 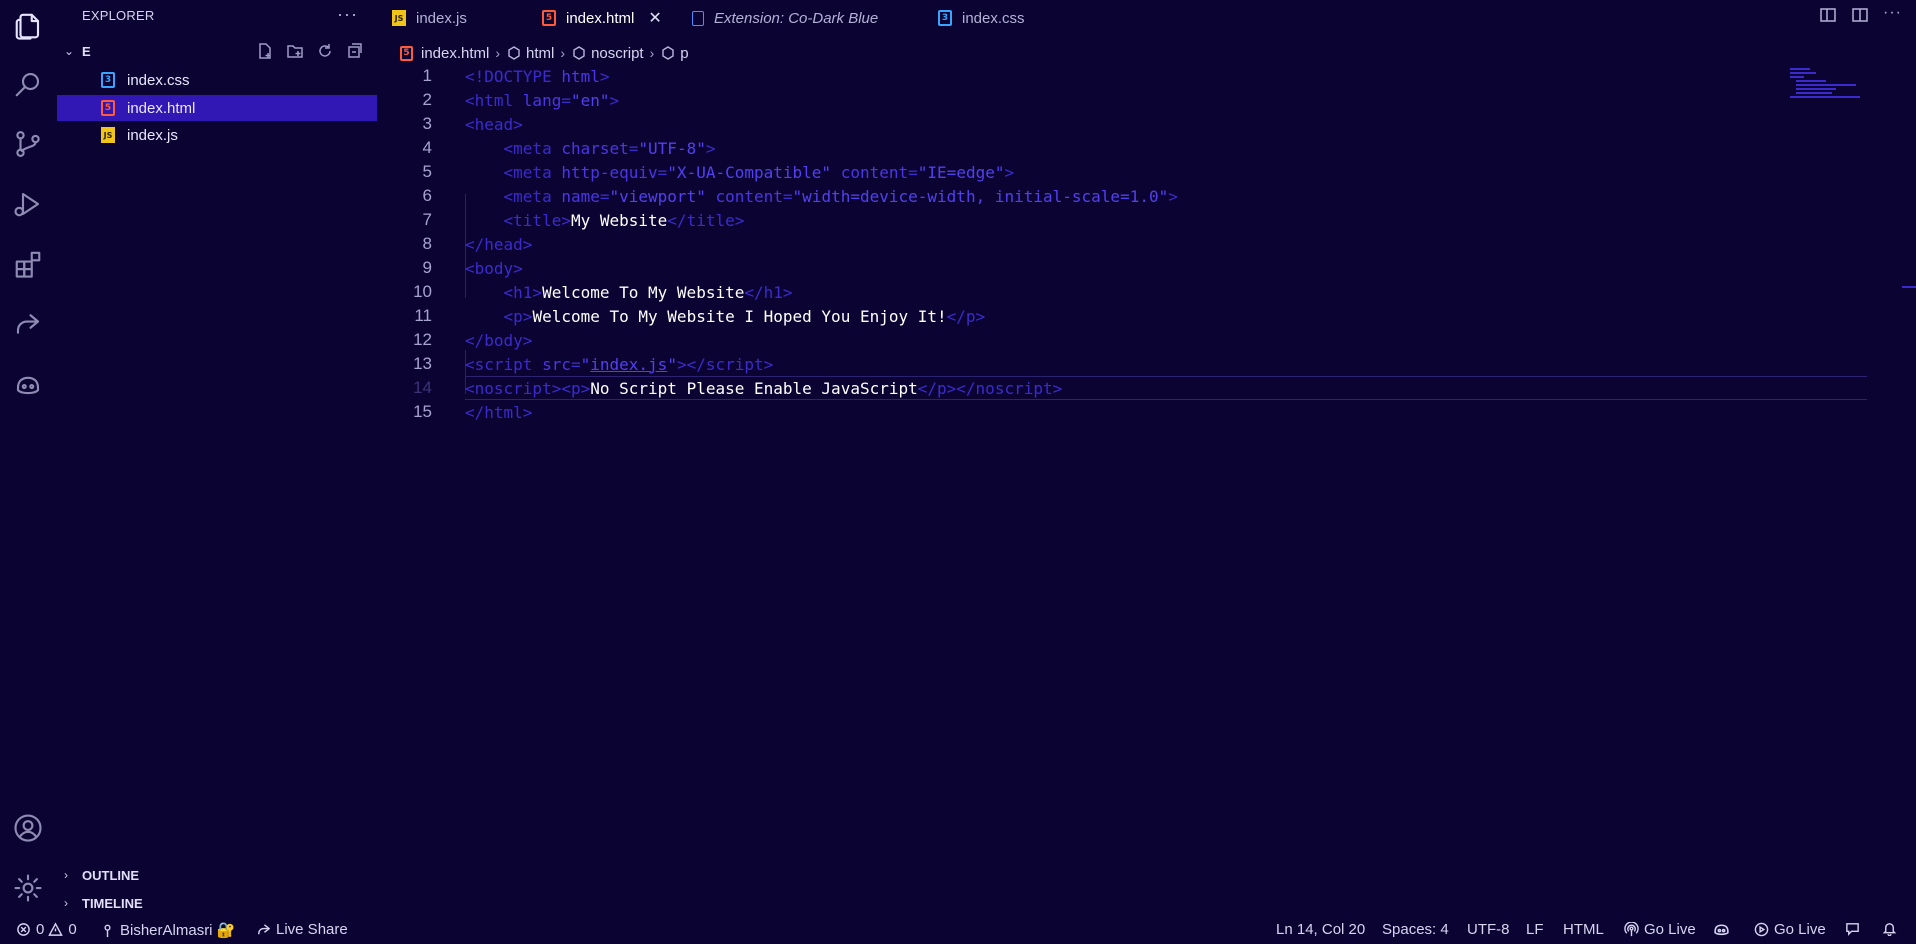 I want to click on outline-panel-header: › OUTLINE, so click(x=217, y=876).